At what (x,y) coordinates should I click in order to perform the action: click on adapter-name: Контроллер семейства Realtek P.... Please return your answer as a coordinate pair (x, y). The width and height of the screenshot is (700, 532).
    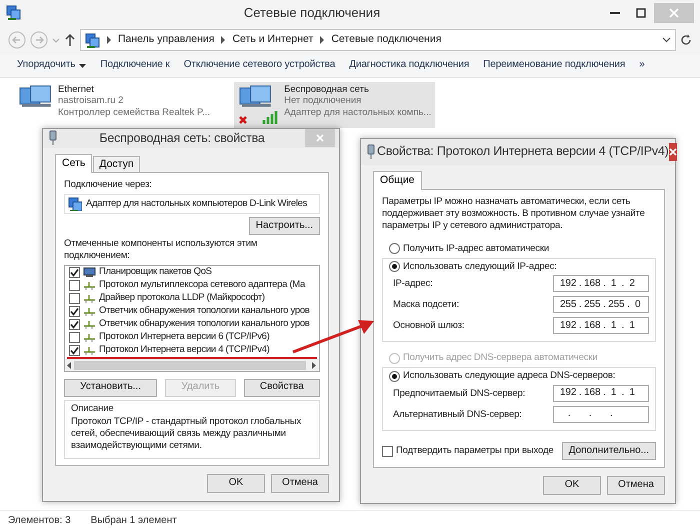
    Looking at the image, I should click on (134, 112).